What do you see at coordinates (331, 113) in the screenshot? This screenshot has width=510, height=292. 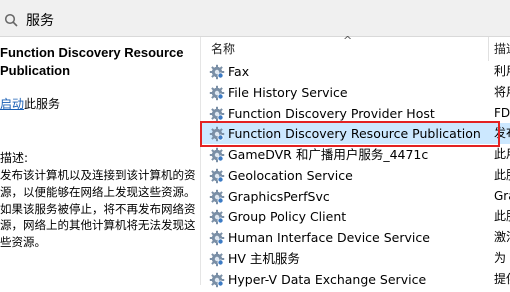 I see `service-name: Function Discovery Provider Host` at bounding box center [331, 113].